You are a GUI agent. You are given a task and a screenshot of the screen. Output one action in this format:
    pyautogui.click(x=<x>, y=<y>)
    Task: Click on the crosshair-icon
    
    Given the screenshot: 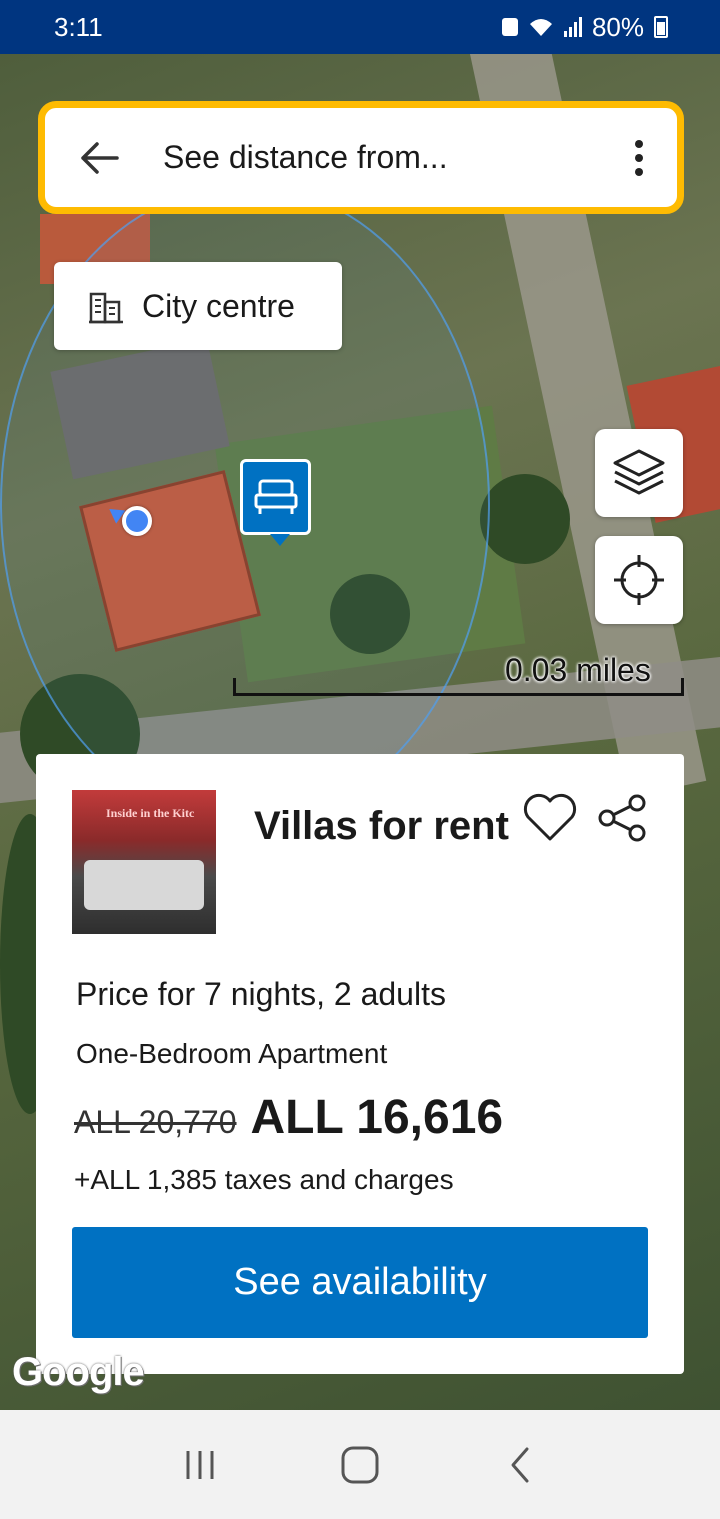 What is the action you would take?
    pyautogui.click(x=639, y=580)
    